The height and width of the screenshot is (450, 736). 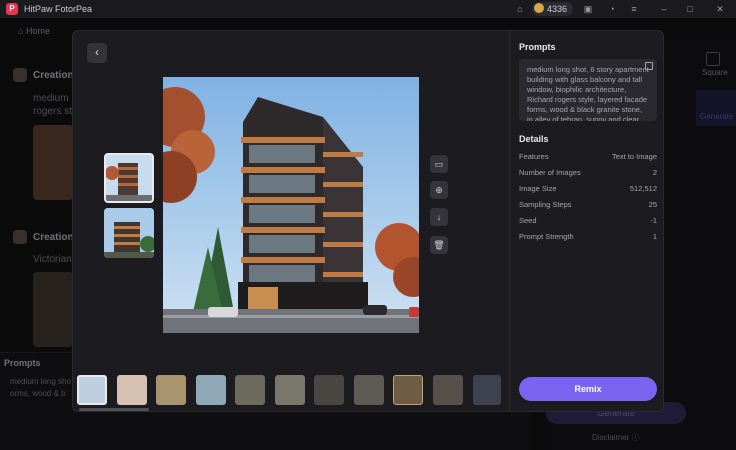 I want to click on delete-button: 🗑, so click(x=439, y=245).